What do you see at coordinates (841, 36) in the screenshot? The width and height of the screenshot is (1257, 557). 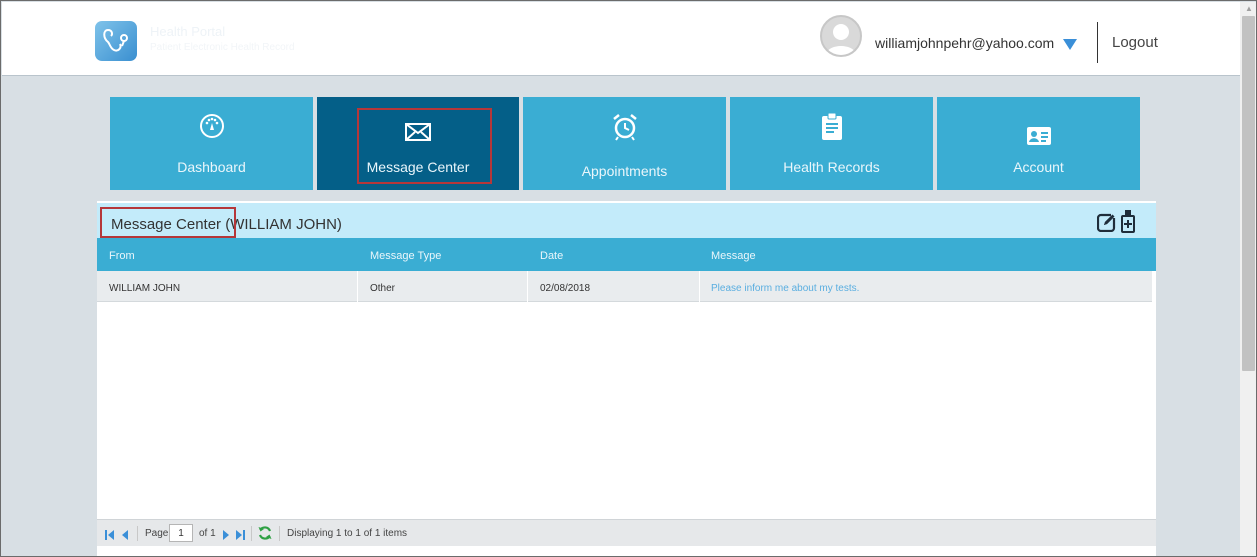 I see `user-avatar` at bounding box center [841, 36].